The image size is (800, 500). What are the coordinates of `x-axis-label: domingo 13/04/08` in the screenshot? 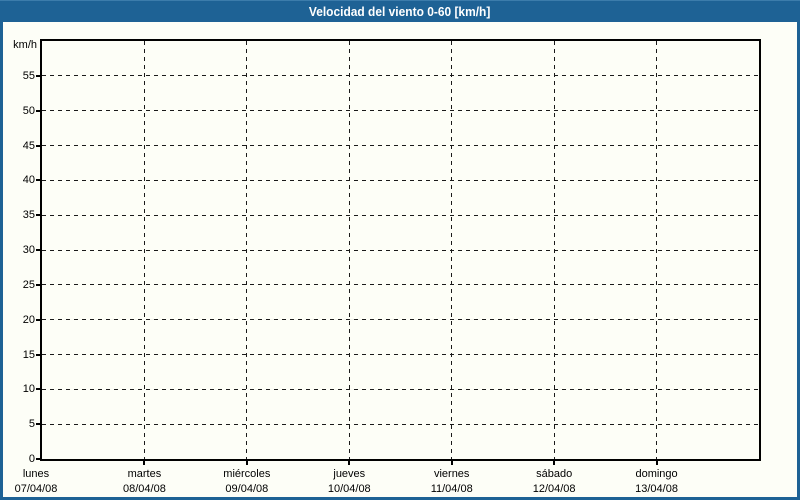 It's located at (657, 482).